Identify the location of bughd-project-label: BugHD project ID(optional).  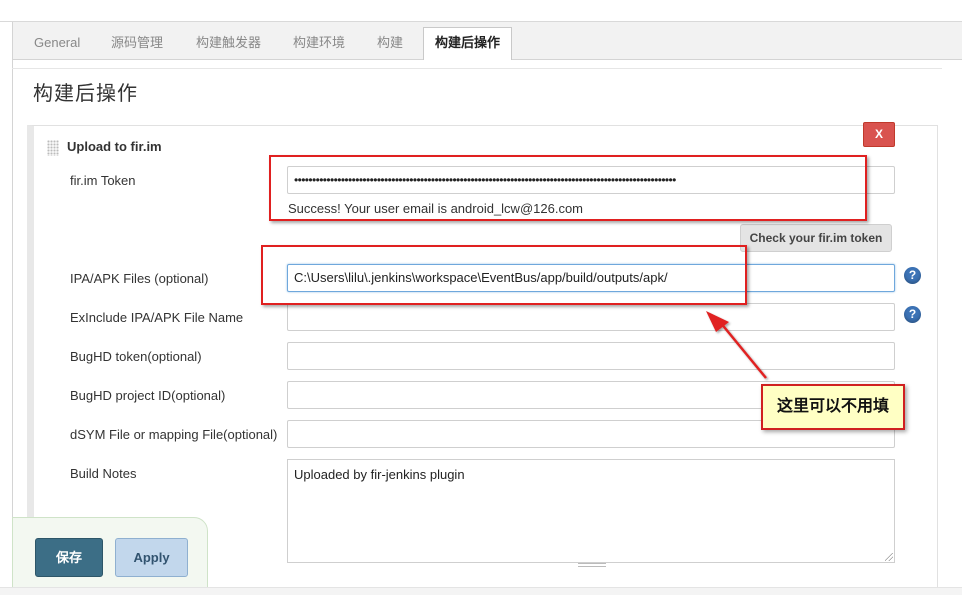
(148, 395).